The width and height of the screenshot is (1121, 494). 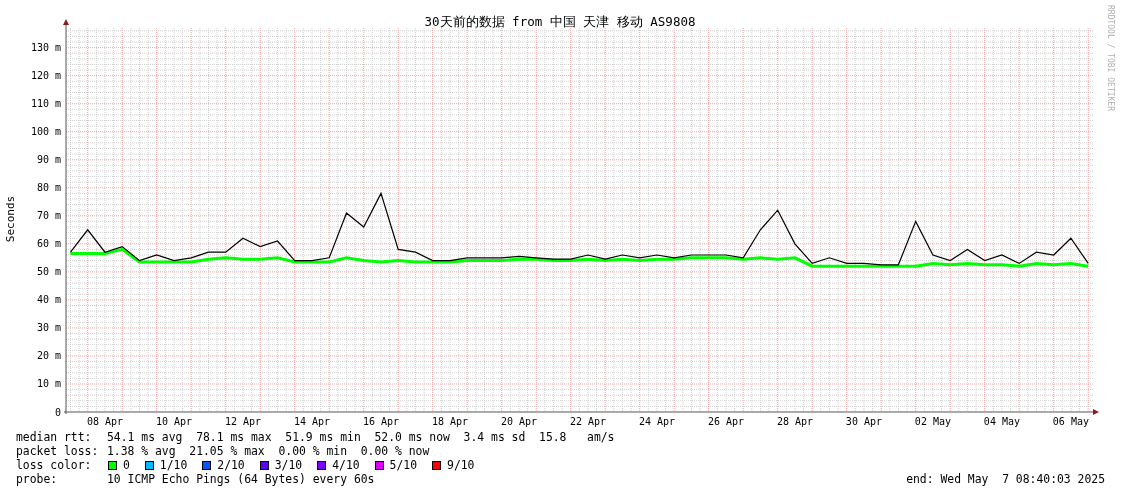 I want to click on tick-label: 60 m, so click(x=48, y=244).